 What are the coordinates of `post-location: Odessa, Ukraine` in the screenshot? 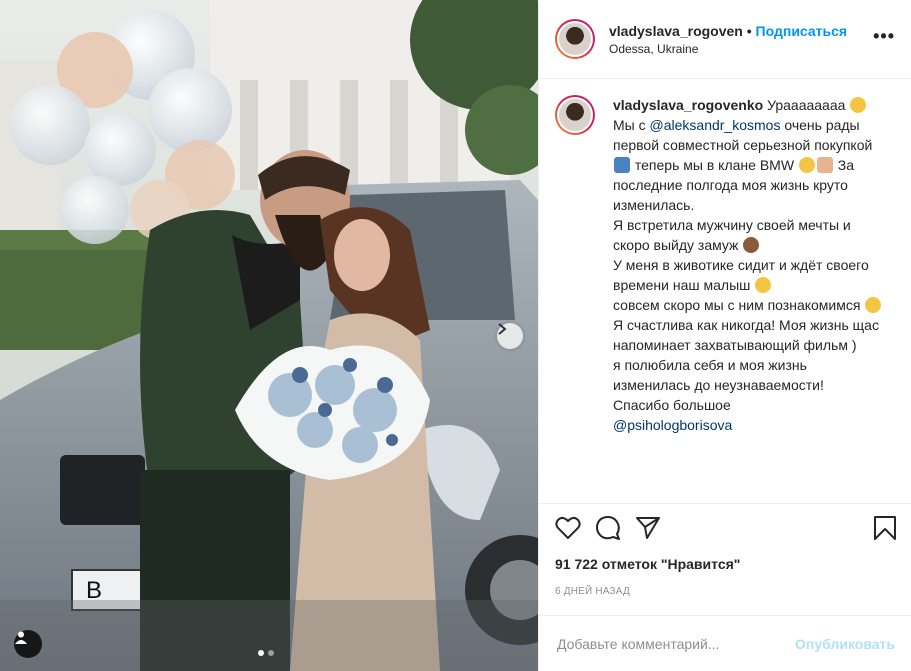 It's located at (741, 49).